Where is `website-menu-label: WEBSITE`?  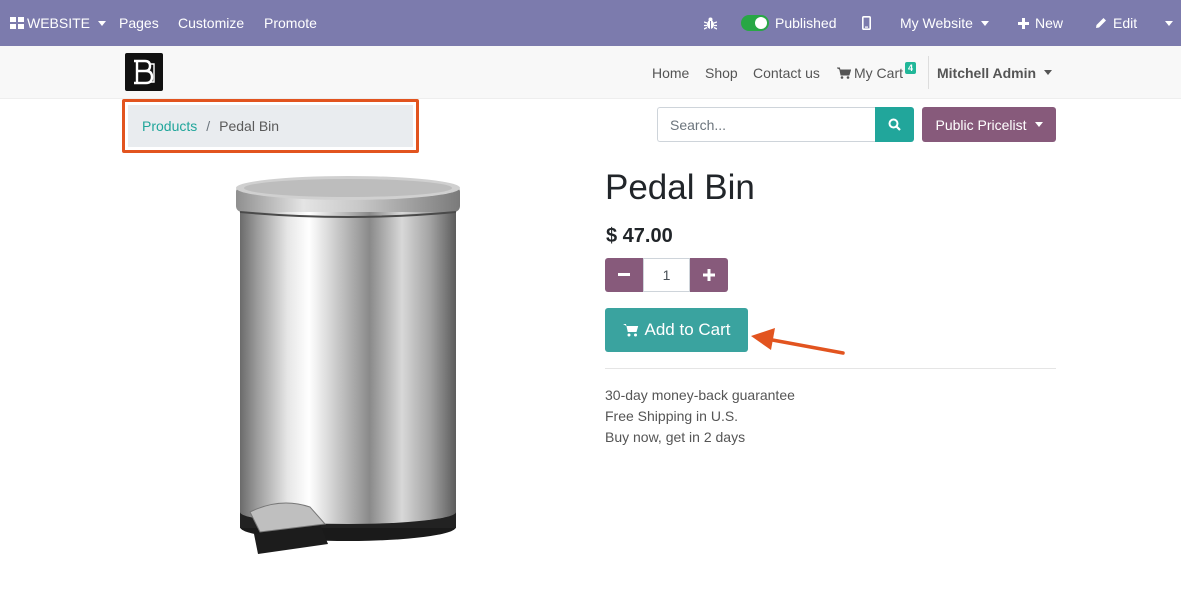 website-menu-label: WEBSITE is located at coordinates (59, 23).